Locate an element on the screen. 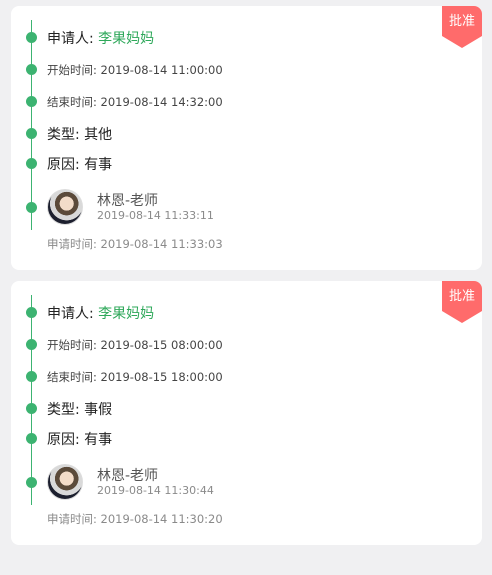  start-time-value: 2019-08-14 11:00:00 is located at coordinates (161, 70).